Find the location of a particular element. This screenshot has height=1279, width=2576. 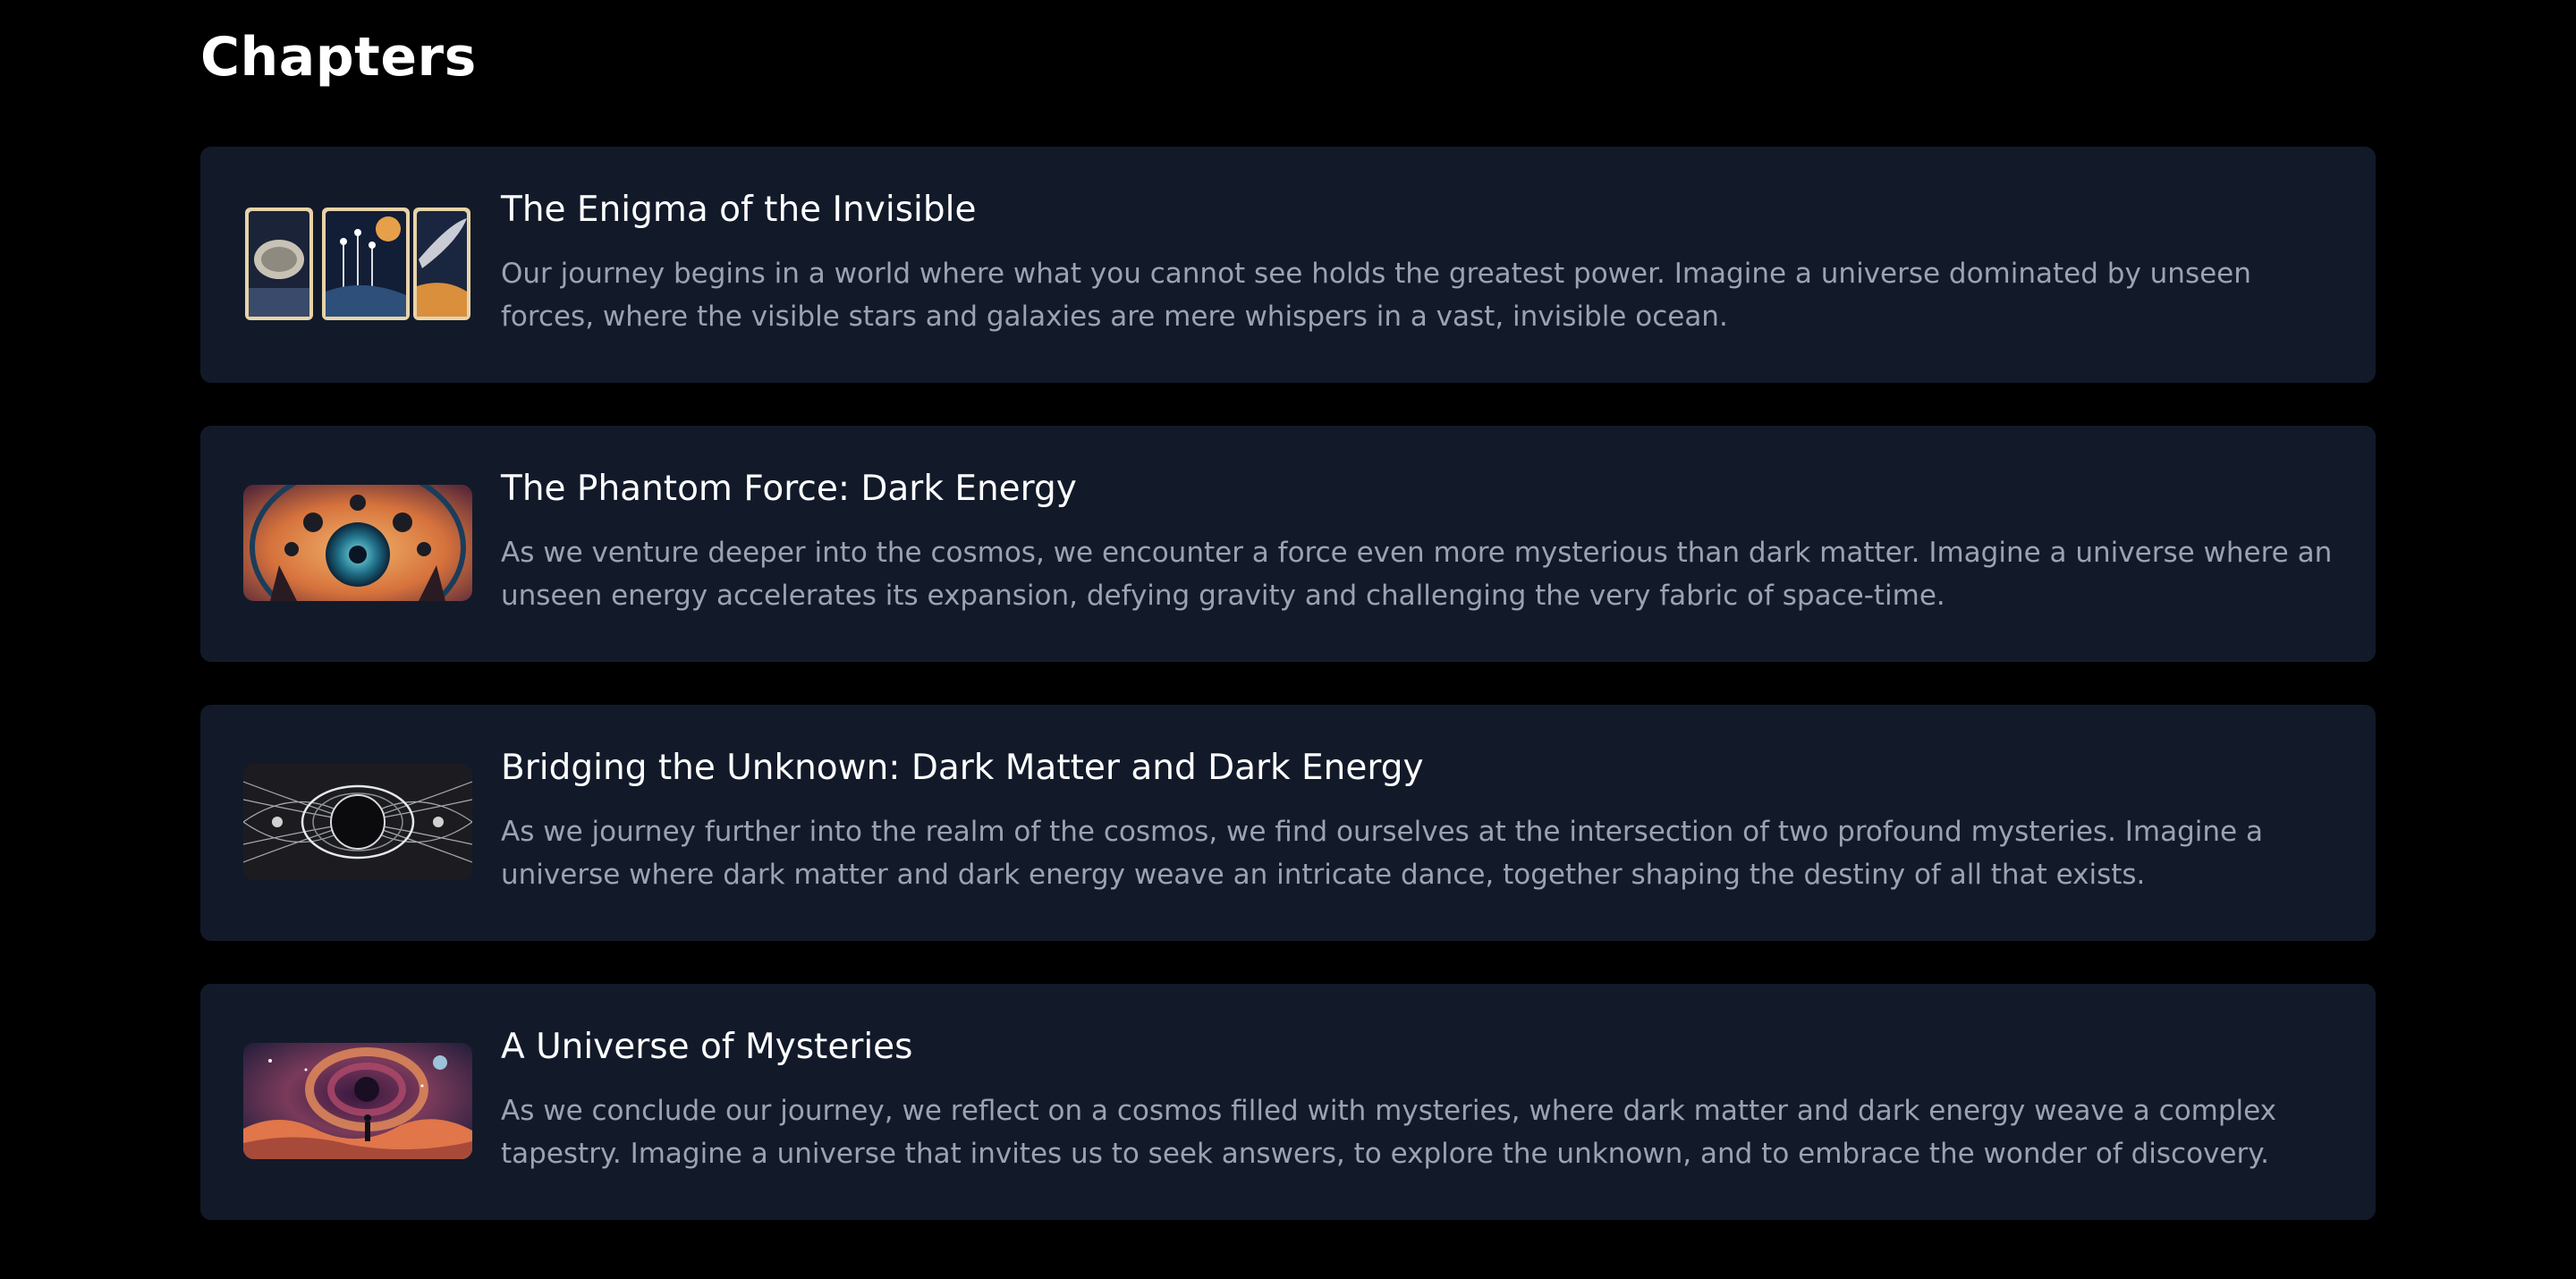

chapter-title: The Enigma of the Invisible is located at coordinates (739, 210).